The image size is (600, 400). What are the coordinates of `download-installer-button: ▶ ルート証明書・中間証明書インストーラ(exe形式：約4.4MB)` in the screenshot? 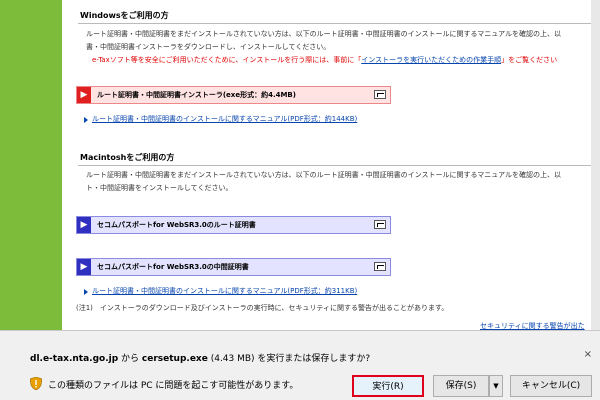 It's located at (233, 95).